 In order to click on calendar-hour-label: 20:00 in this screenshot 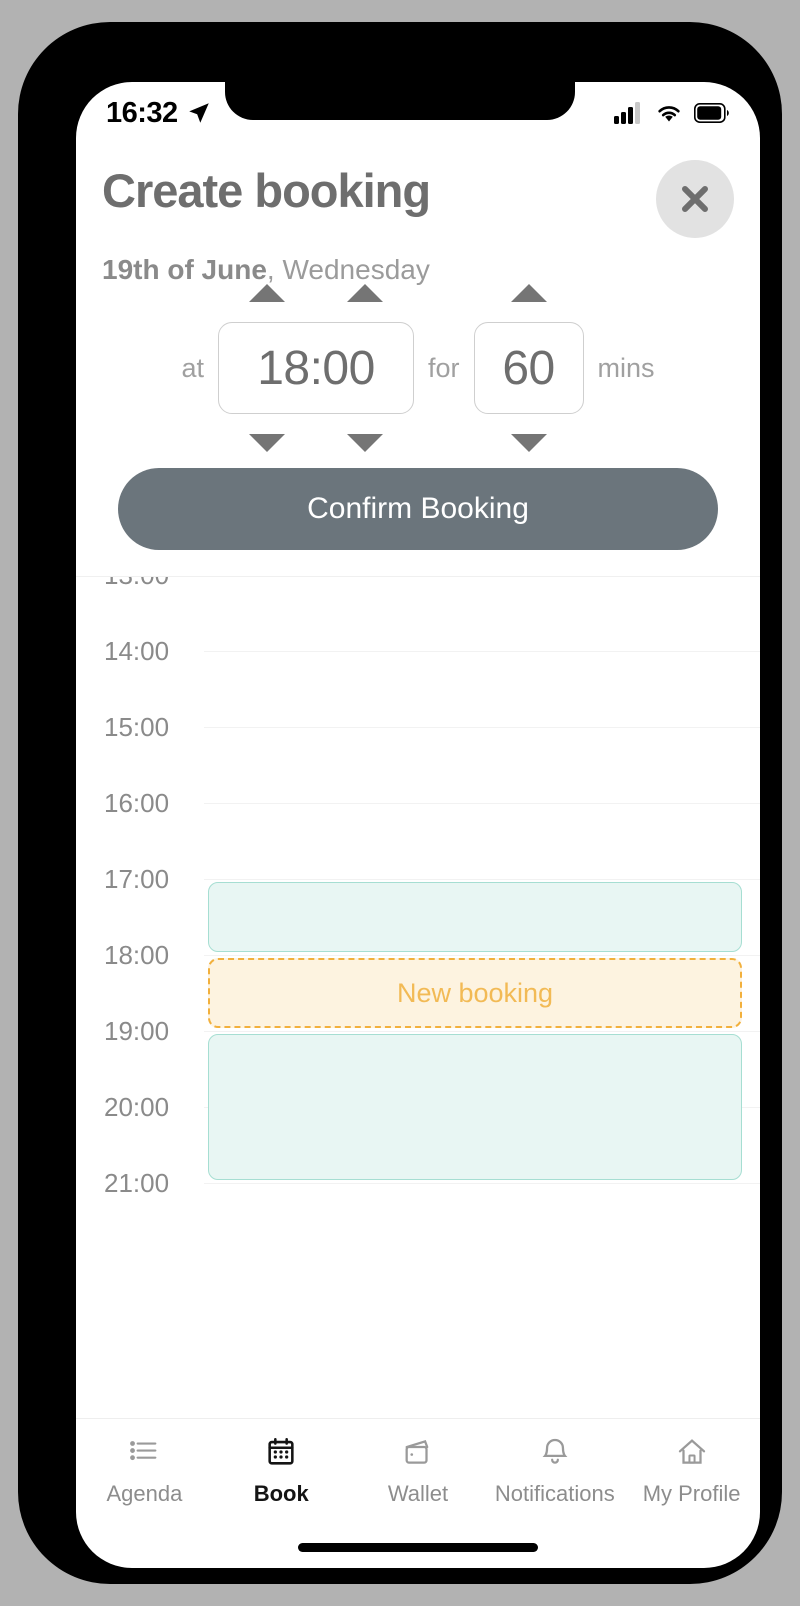, I will do `click(137, 1107)`.